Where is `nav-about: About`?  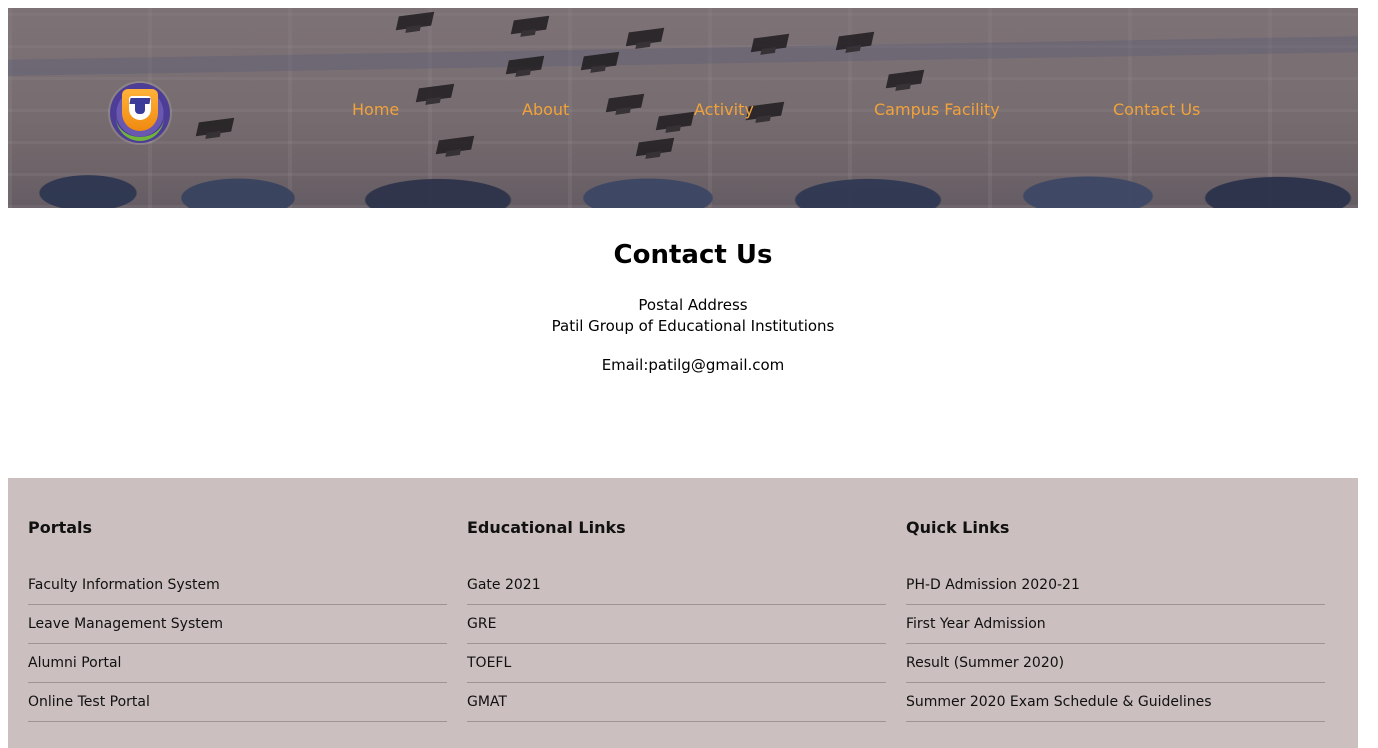 nav-about: About is located at coordinates (545, 109).